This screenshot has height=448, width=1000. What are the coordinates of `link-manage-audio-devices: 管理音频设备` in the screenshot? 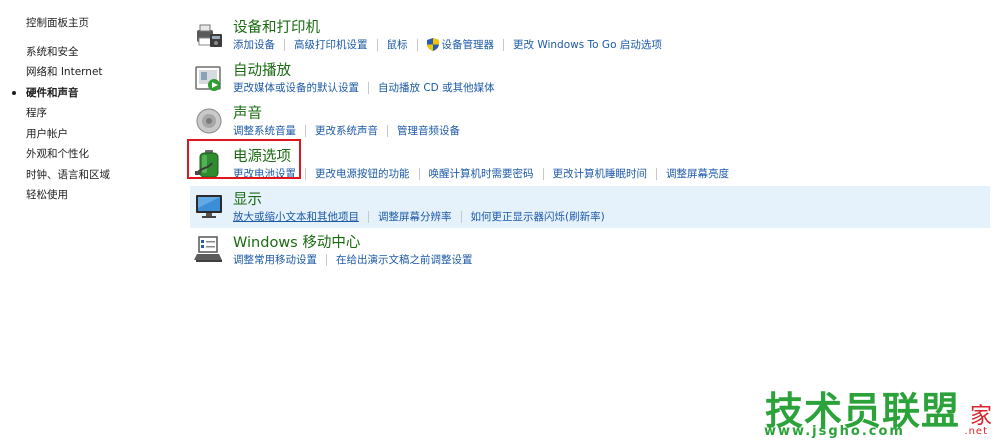 It's located at (428, 130).